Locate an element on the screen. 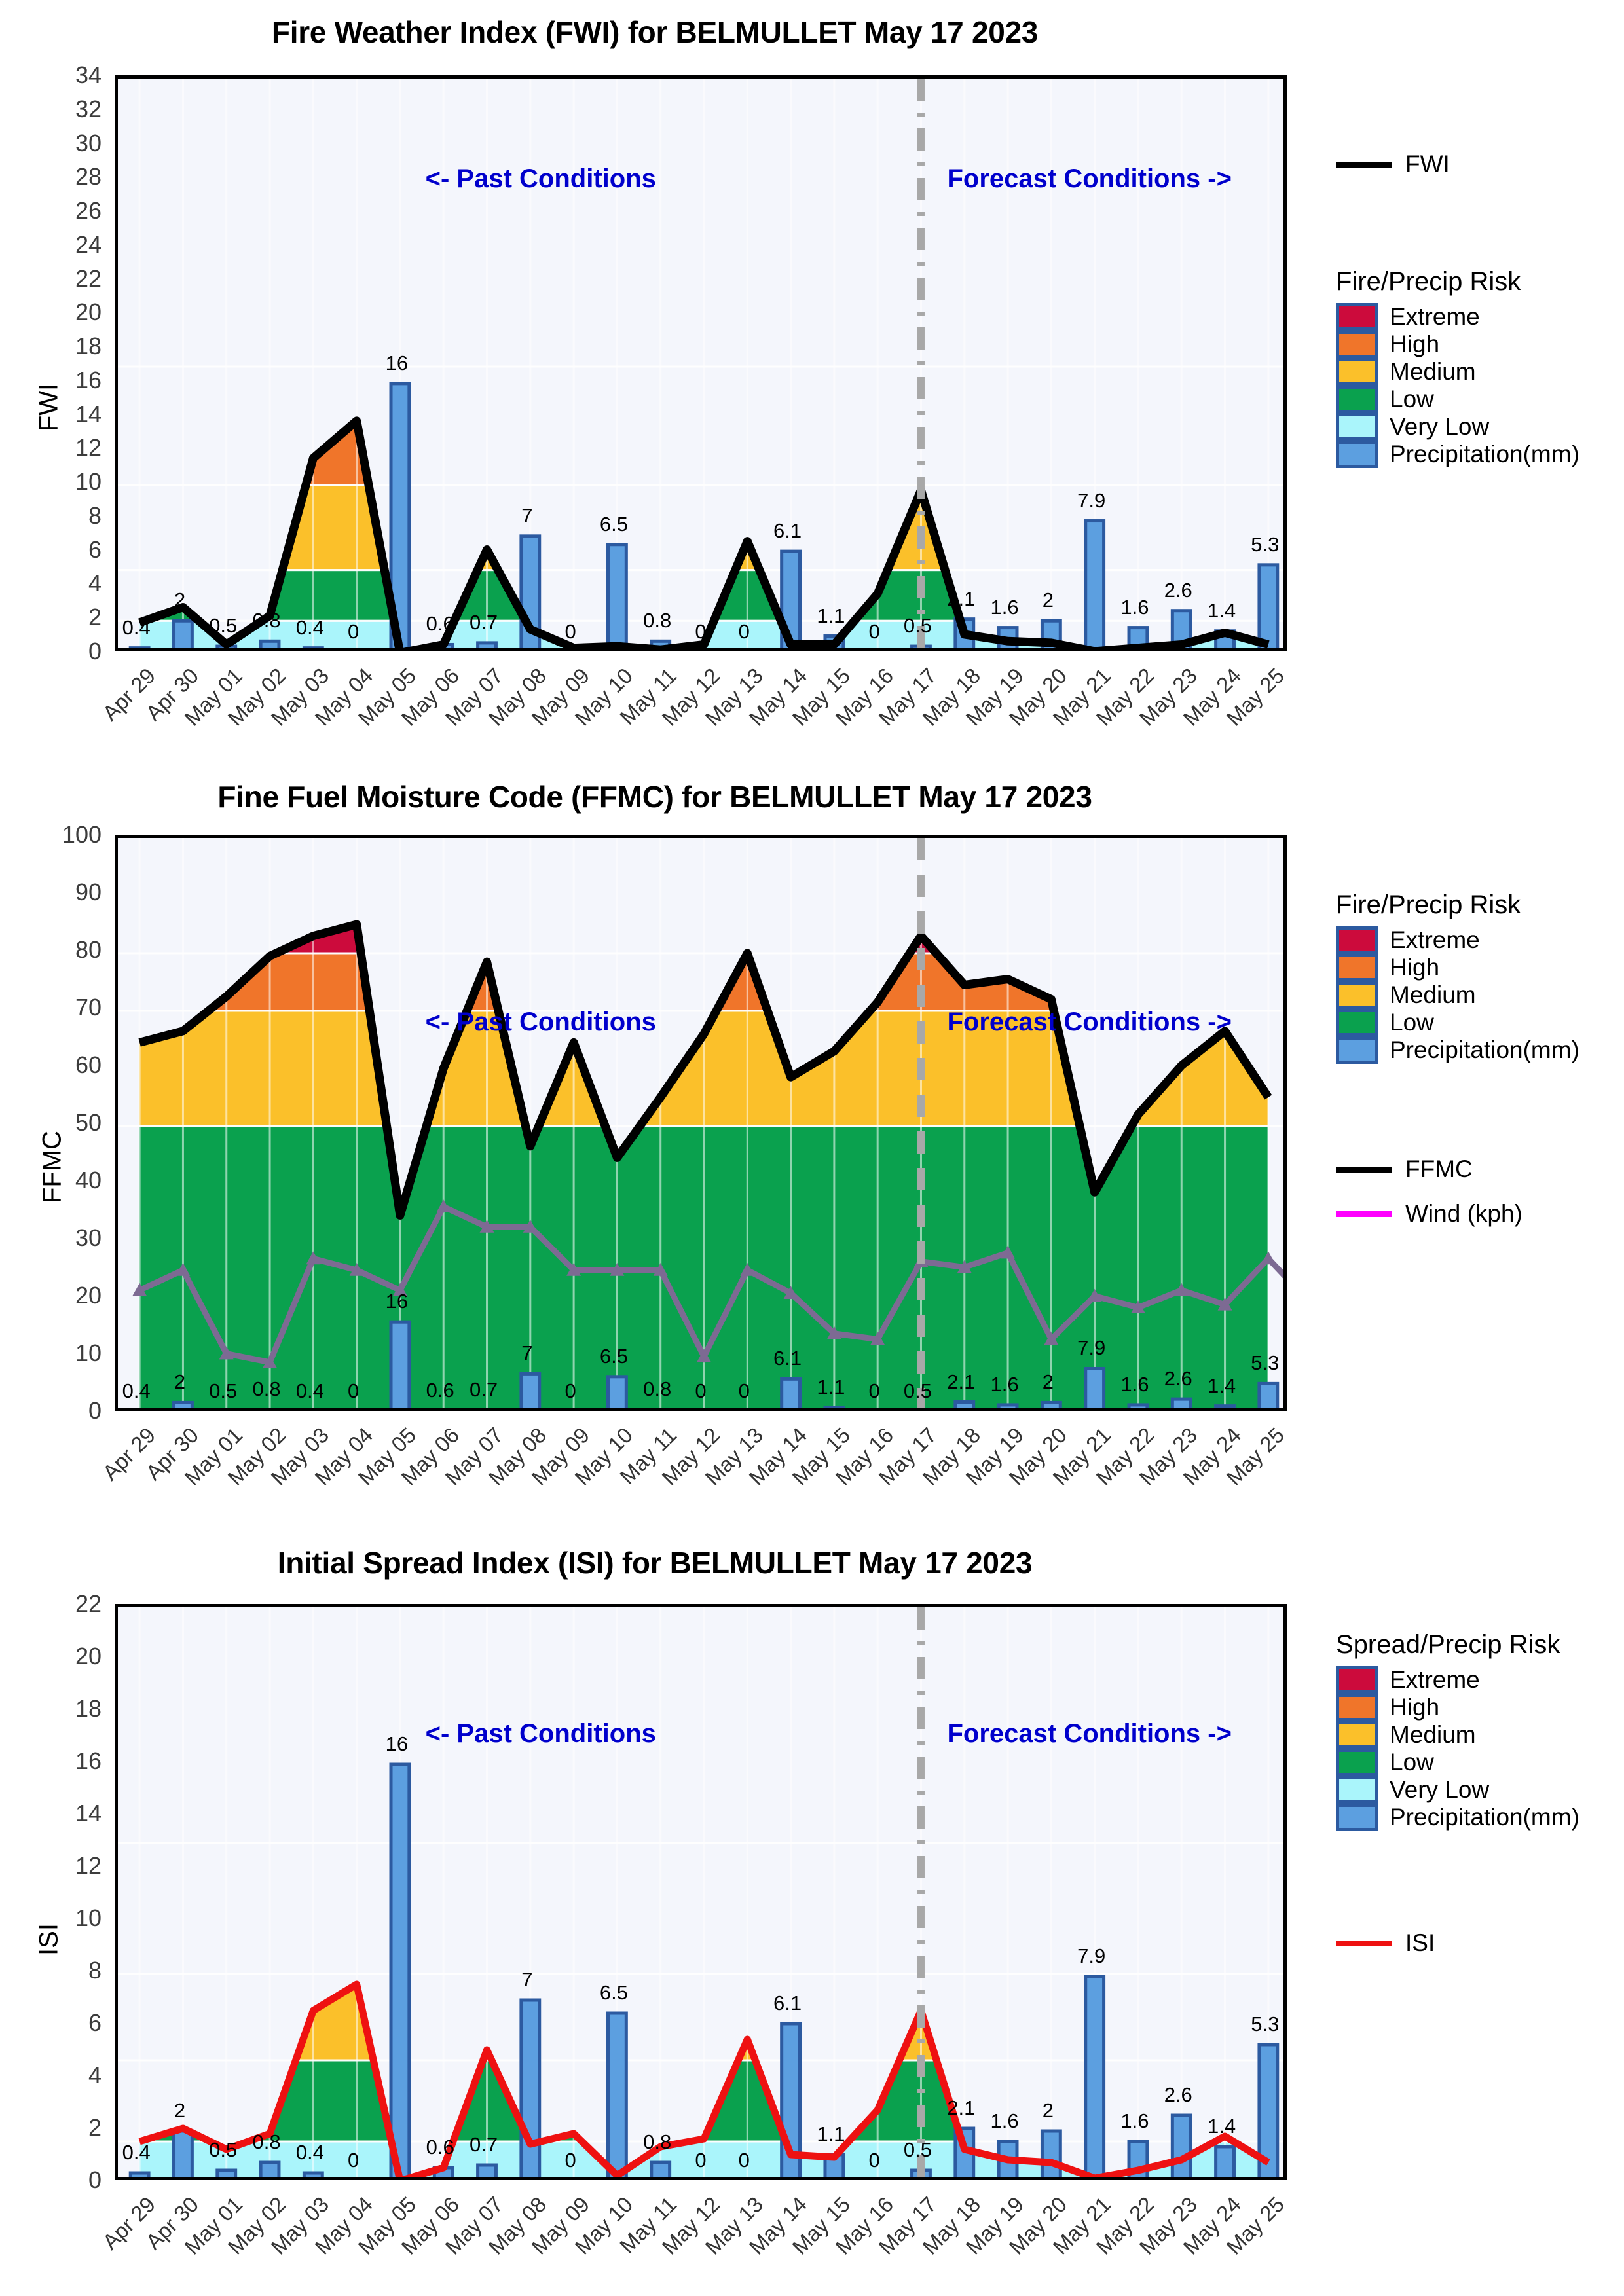 The image size is (1624, 2296). y-tick-fwi: 16 is located at coordinates (88, 379).